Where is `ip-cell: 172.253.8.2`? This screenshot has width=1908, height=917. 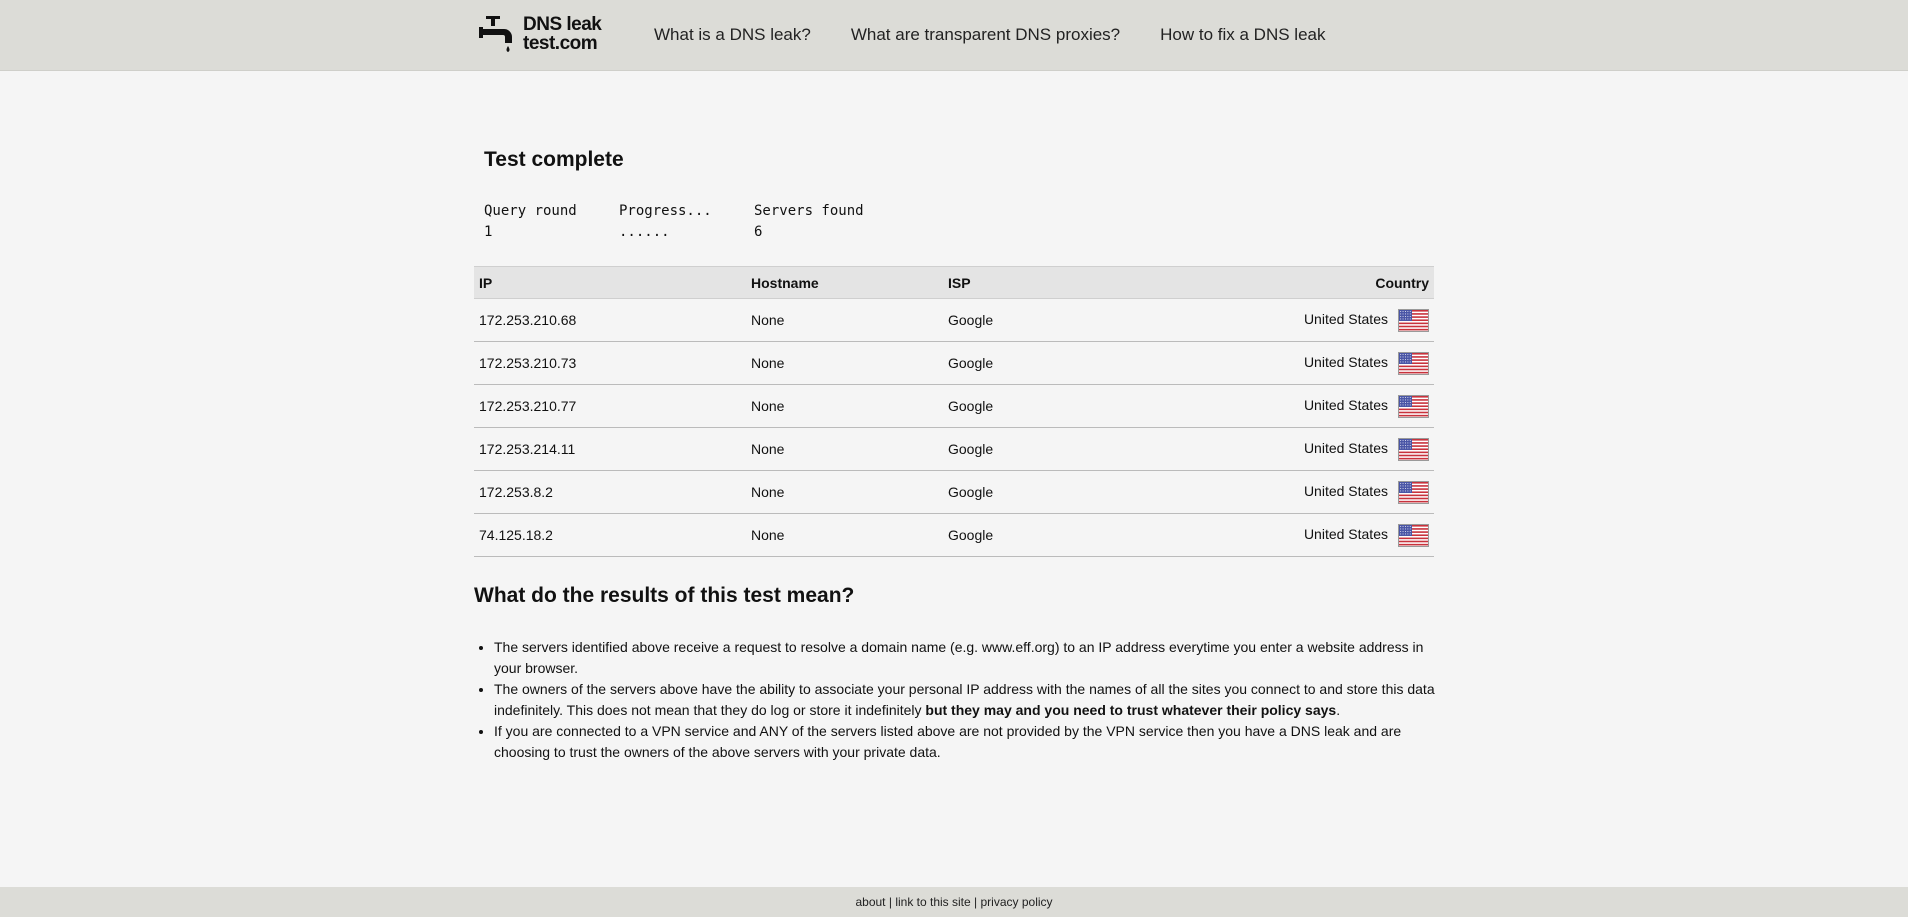 ip-cell: 172.253.8.2 is located at coordinates (610, 492).